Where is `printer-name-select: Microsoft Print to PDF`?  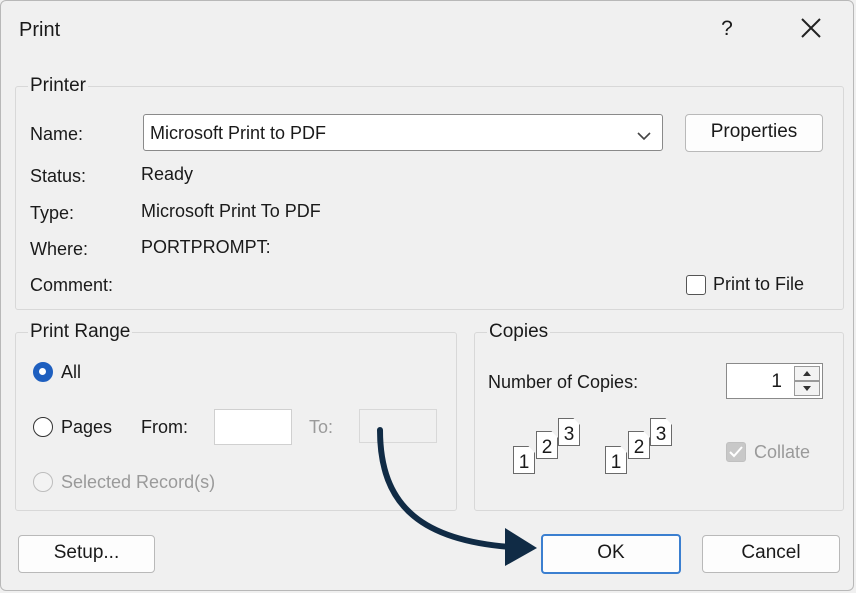 printer-name-select: Microsoft Print to PDF is located at coordinates (403, 132).